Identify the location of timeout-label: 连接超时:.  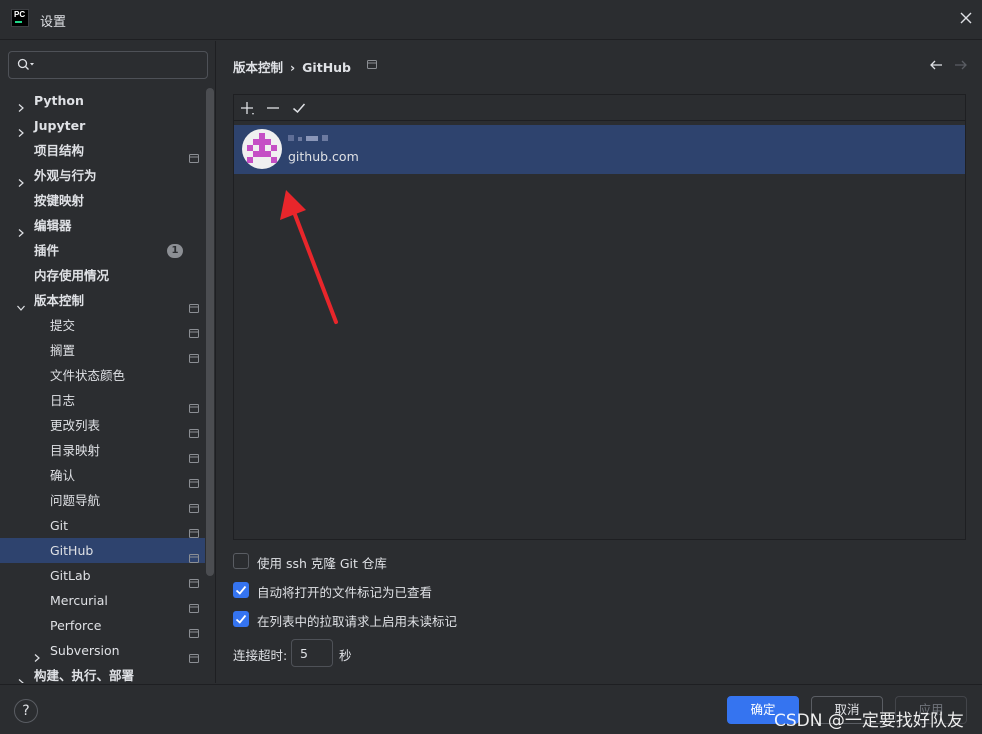
(260, 655).